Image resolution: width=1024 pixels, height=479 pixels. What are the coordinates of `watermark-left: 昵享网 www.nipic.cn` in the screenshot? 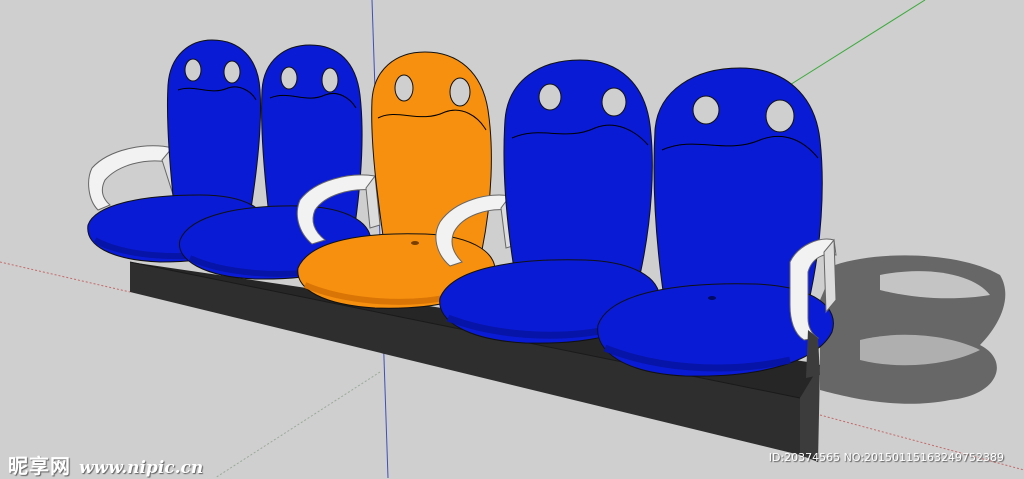 It's located at (105, 464).